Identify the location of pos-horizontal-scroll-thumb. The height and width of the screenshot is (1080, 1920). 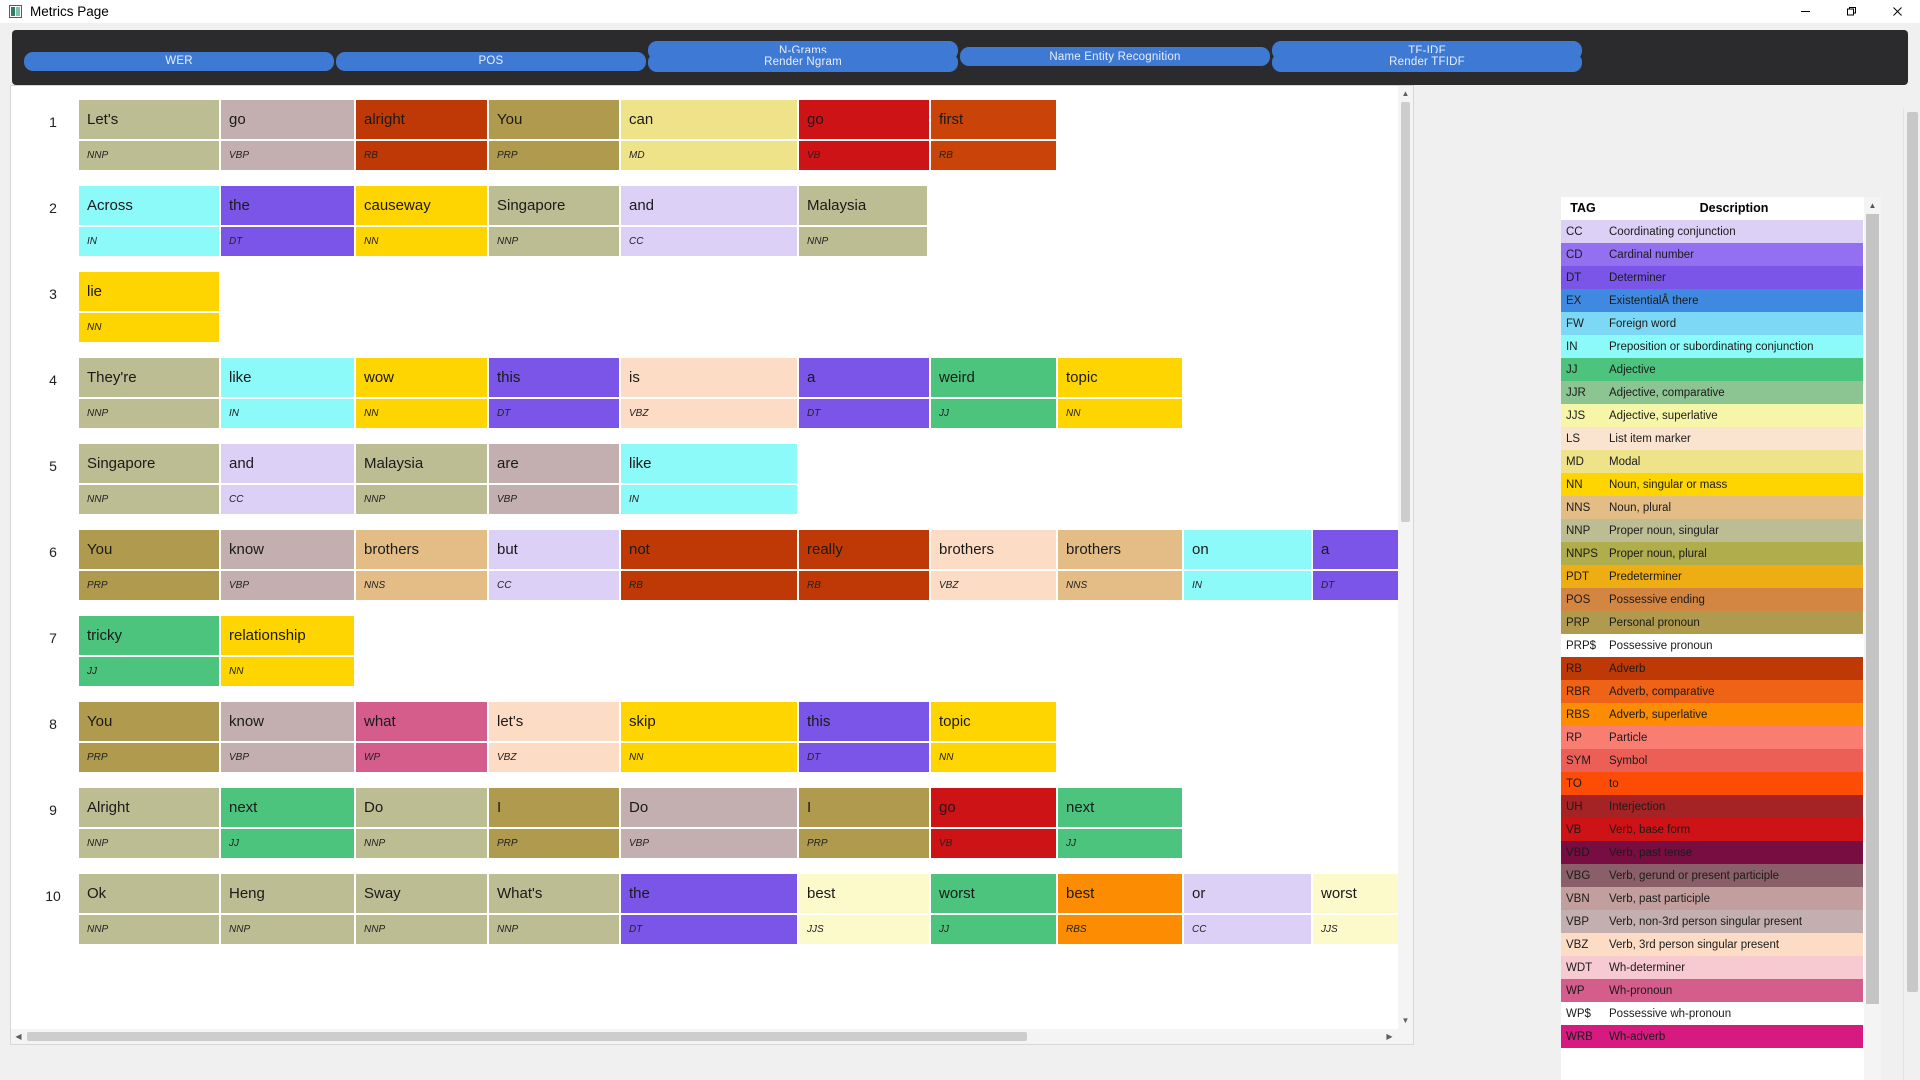
(527, 1036).